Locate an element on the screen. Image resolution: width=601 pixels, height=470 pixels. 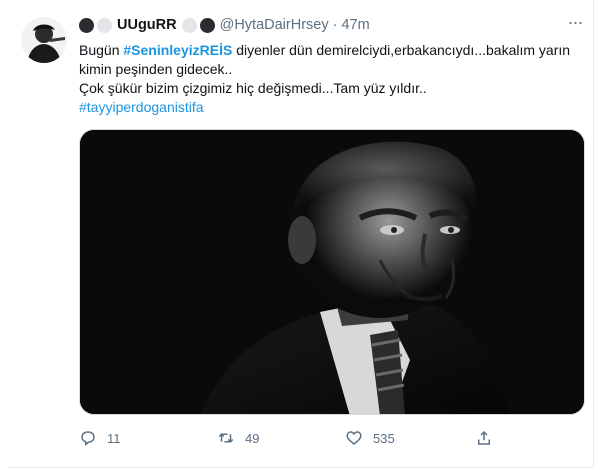
reply-count: 11 is located at coordinates (114, 438).